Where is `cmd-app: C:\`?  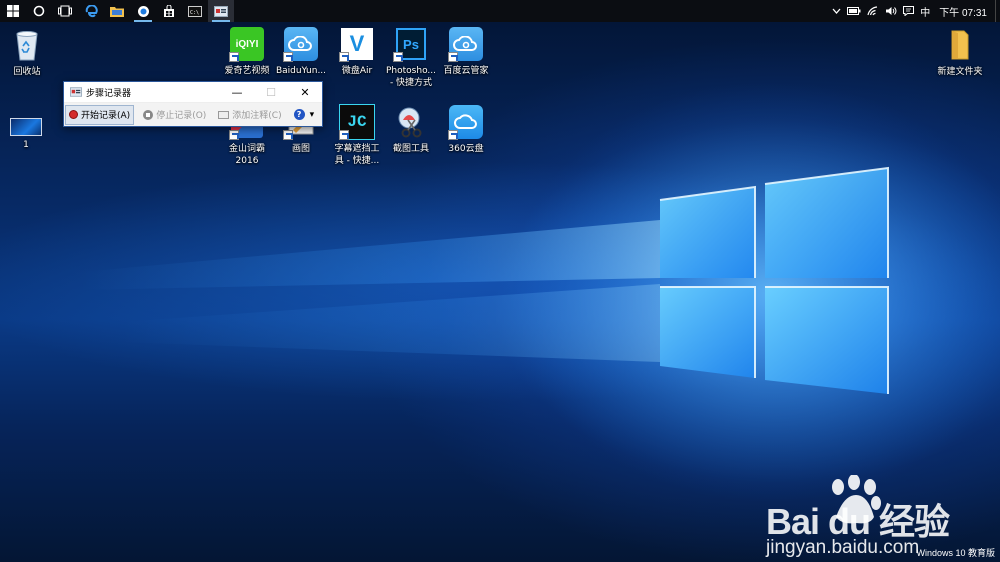
cmd-app: C:\ is located at coordinates (195, 11).